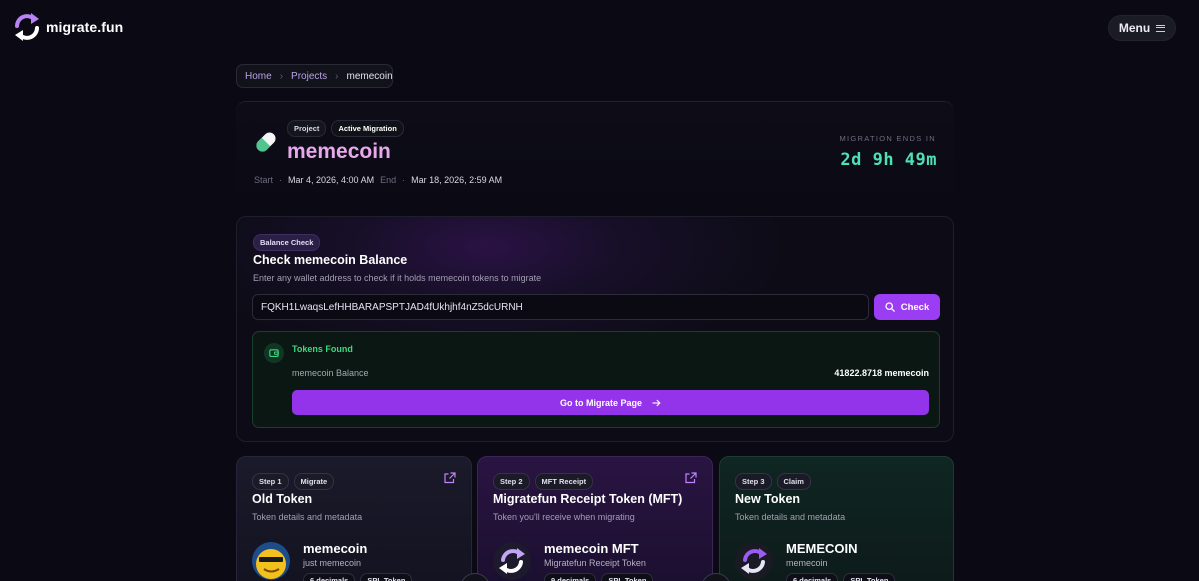 The image size is (1199, 581). I want to click on wallet-address-input, so click(560, 307).